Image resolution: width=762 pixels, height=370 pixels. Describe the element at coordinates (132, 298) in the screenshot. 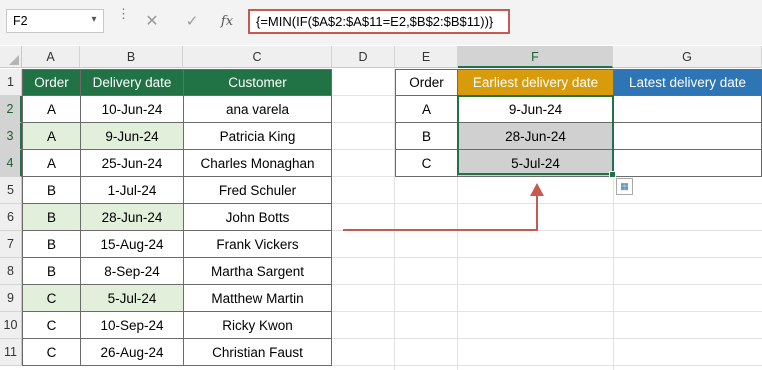

I see `delivery-date-cell: 5-Jul-24` at that location.